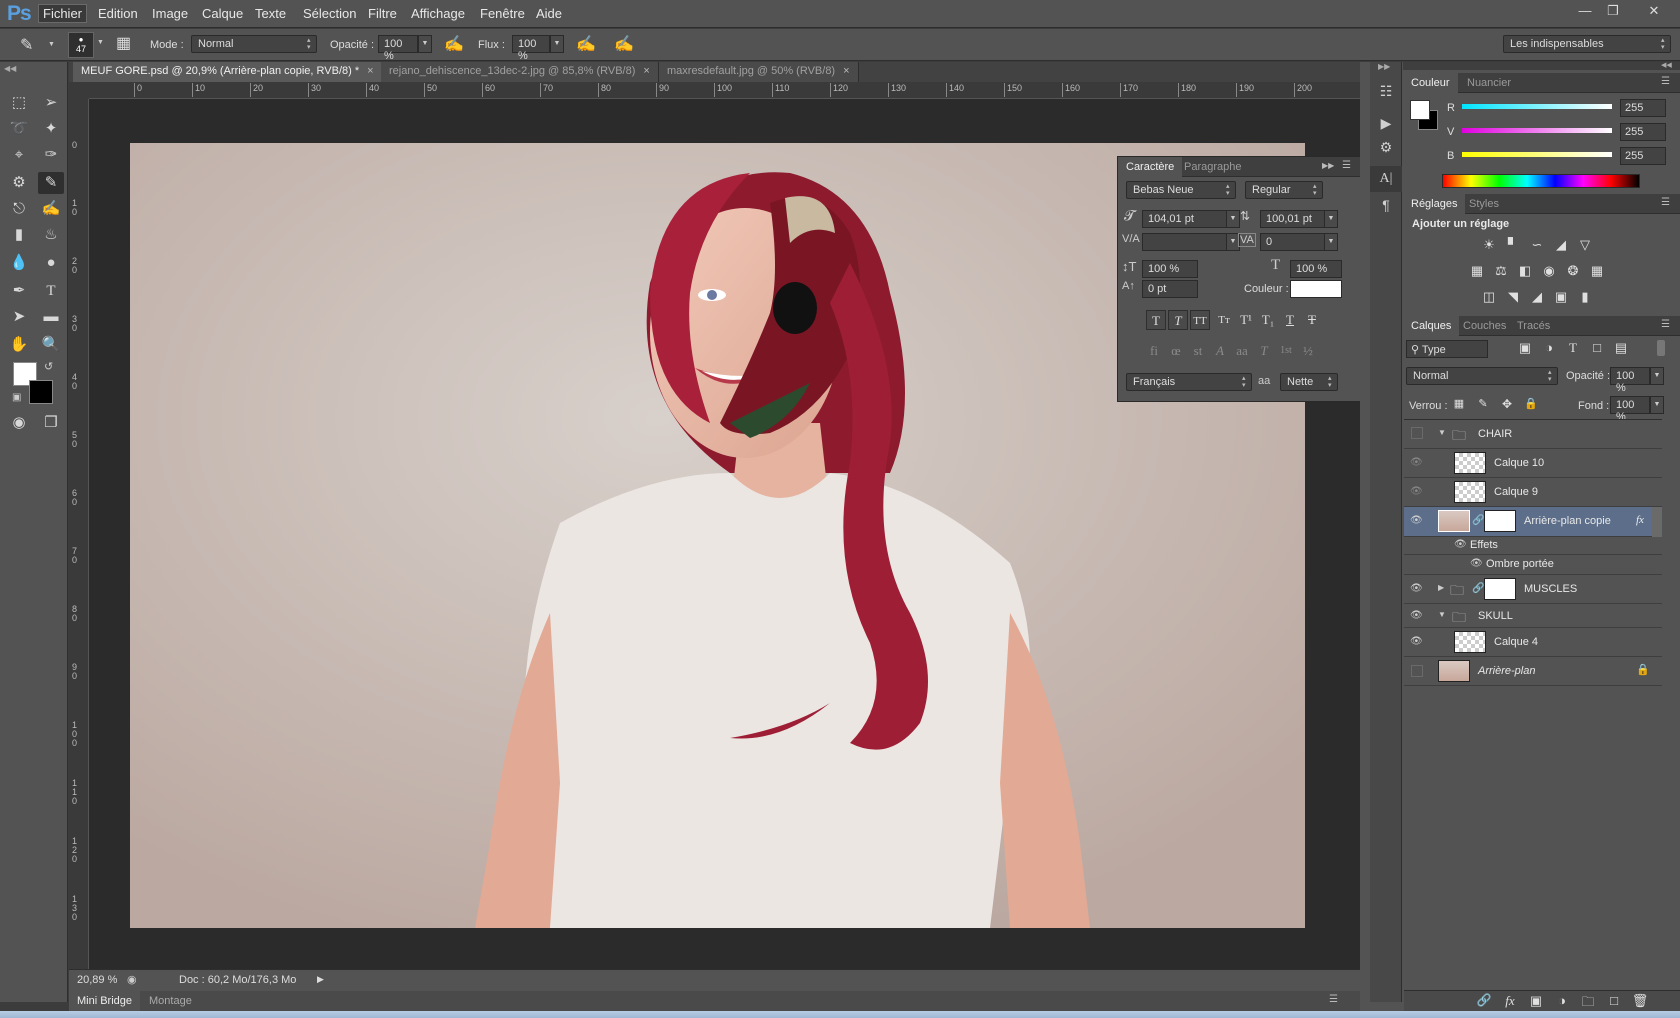 The width and height of the screenshot is (1680, 1018). I want to click on menu-aide: Aide, so click(549, 13).